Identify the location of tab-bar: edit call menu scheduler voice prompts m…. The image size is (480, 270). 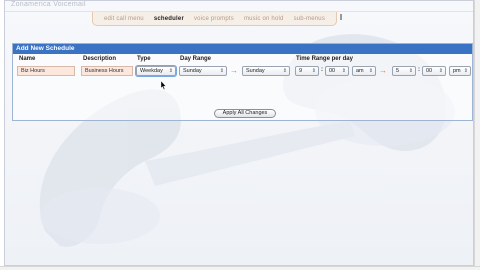
(217, 19).